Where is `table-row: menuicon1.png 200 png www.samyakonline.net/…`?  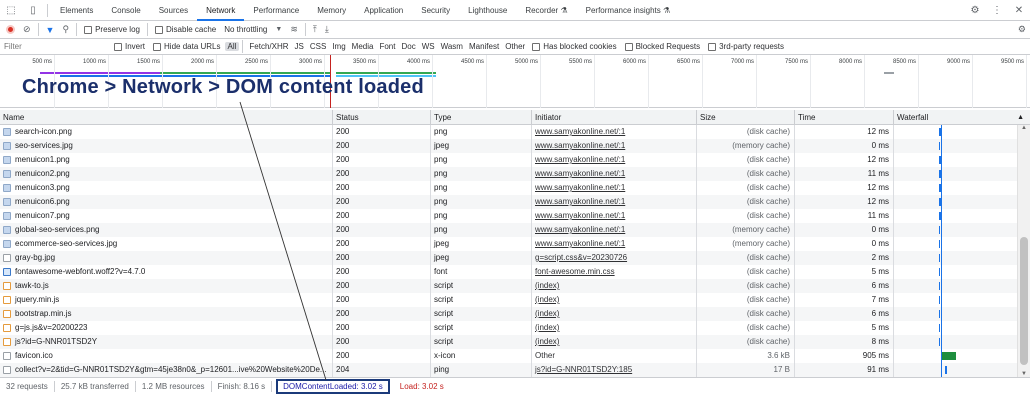 table-row: menuicon1.png 200 png www.samyakonline.net/… is located at coordinates (508, 160).